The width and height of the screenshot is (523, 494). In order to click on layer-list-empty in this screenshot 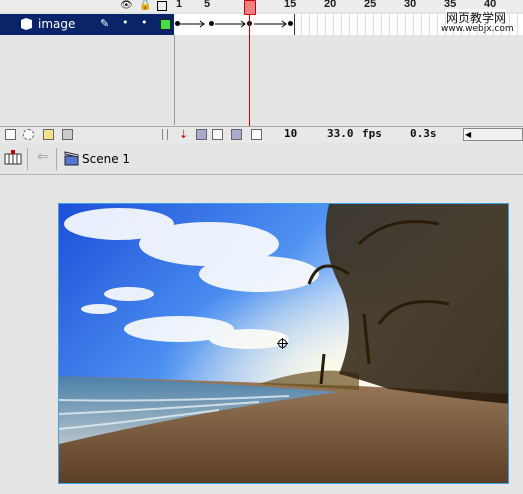, I will do `click(87, 80)`.